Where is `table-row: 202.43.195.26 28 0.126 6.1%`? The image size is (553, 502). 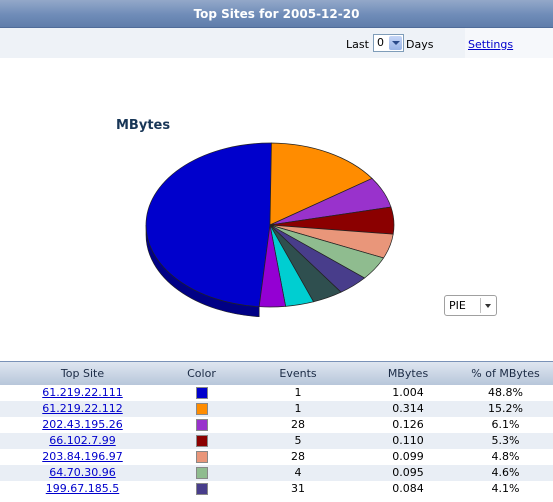 table-row: 202.43.195.26 28 0.126 6.1% is located at coordinates (276, 425).